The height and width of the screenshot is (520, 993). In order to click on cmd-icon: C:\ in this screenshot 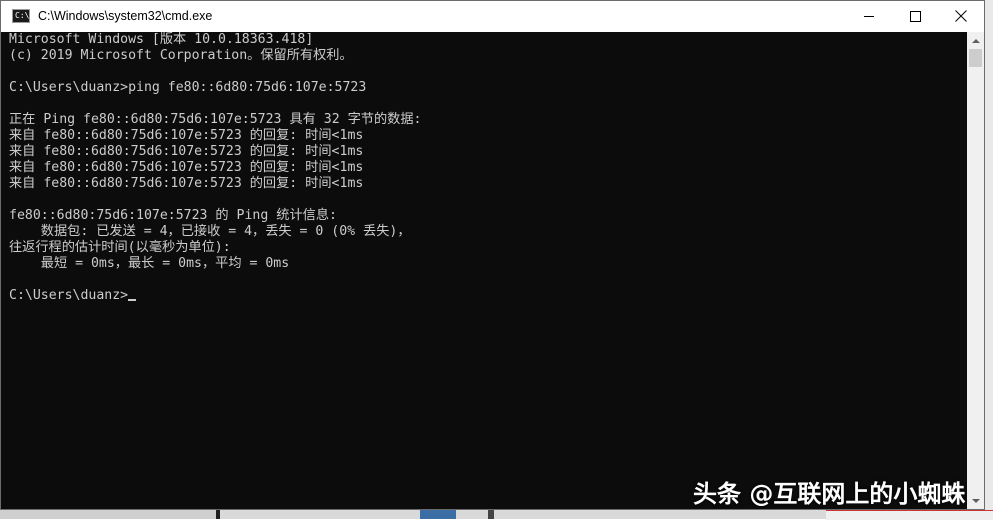, I will do `click(21, 16)`.